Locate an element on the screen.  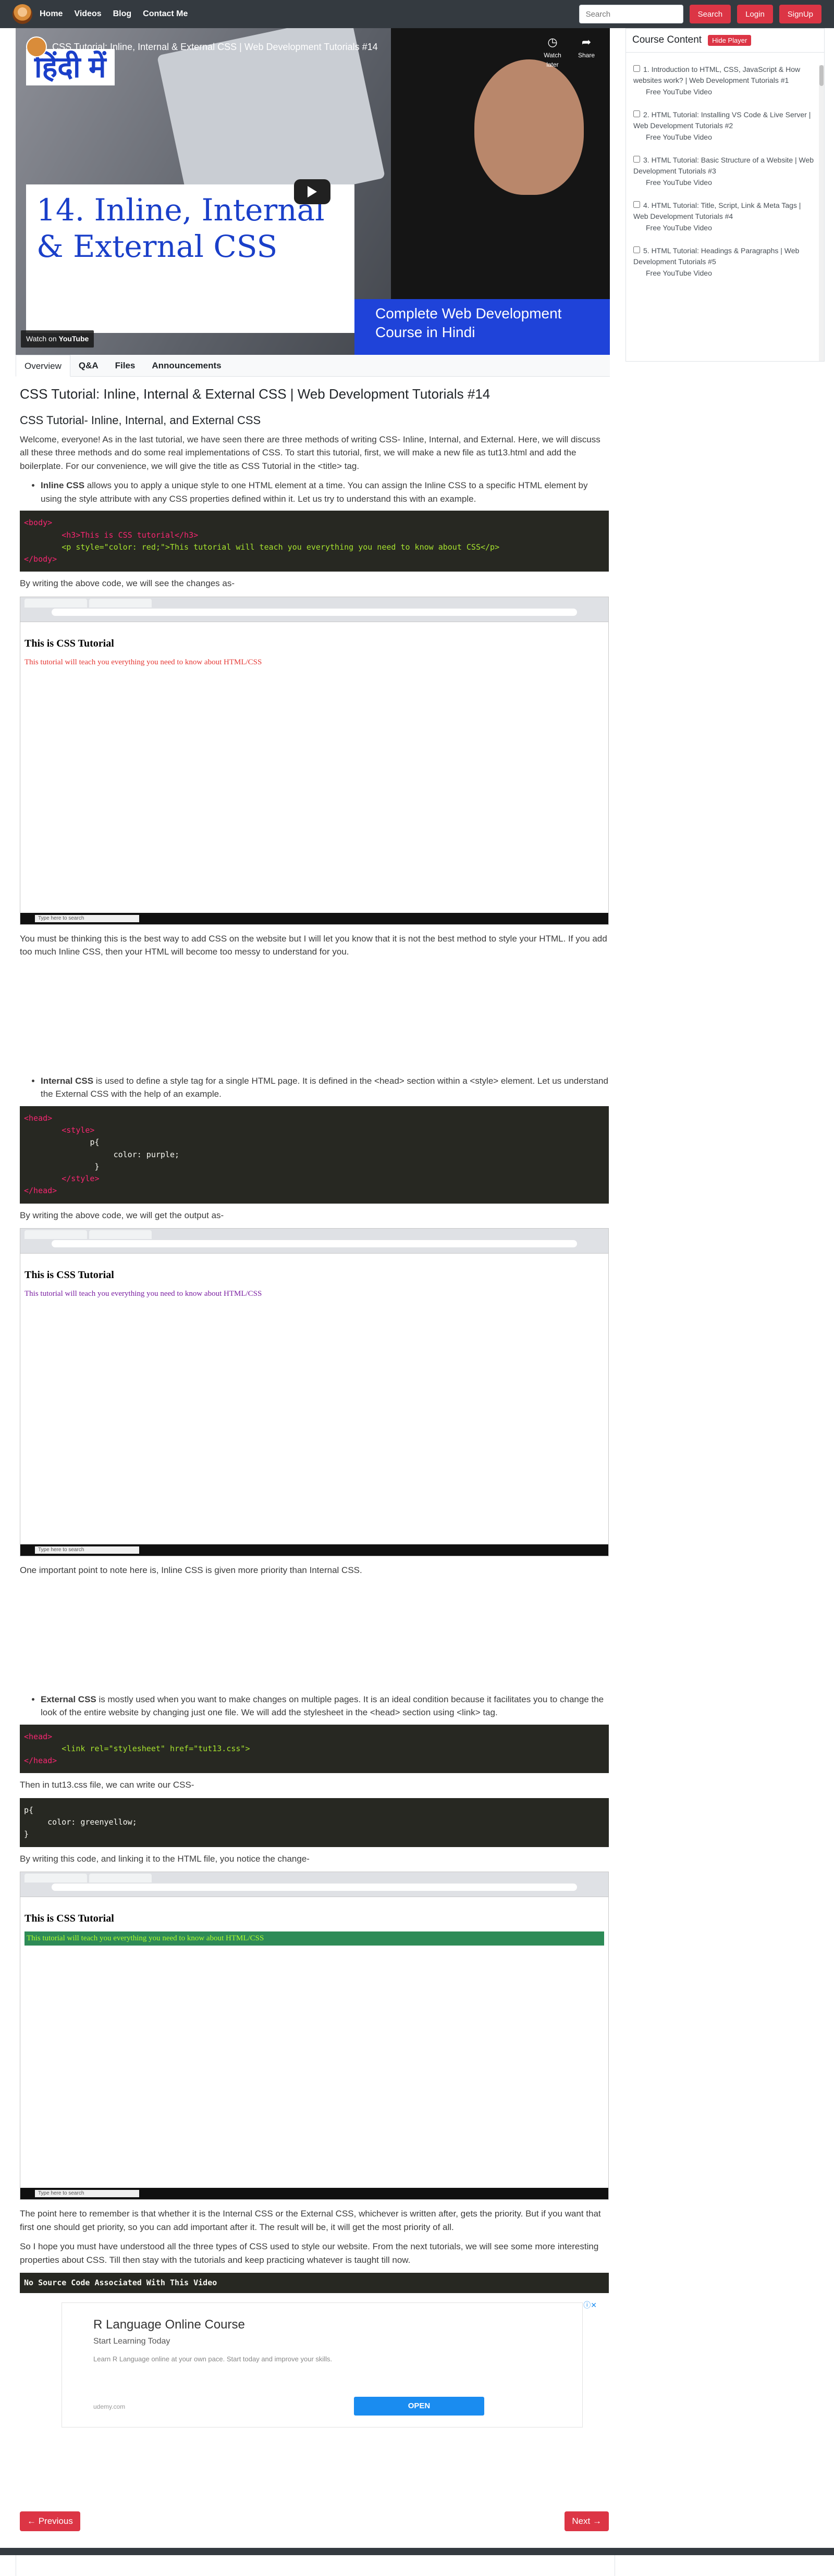
code-block-css: p{ color: greenyellow; } is located at coordinates (314, 1822).